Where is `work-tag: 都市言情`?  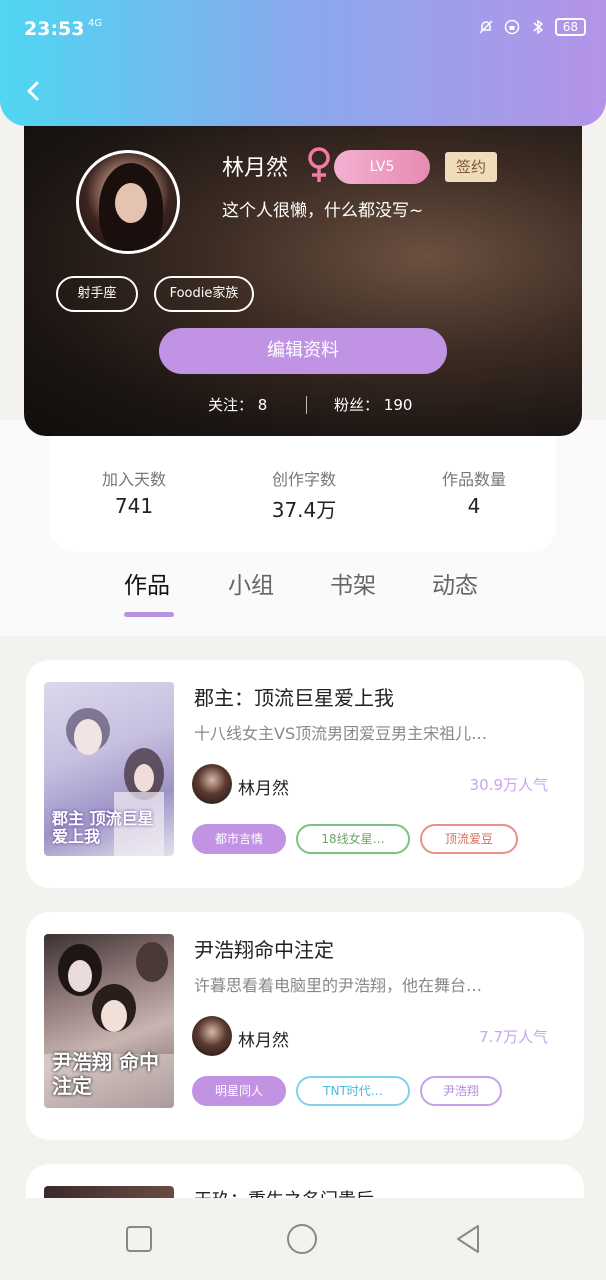 work-tag: 都市言情 is located at coordinates (239, 839).